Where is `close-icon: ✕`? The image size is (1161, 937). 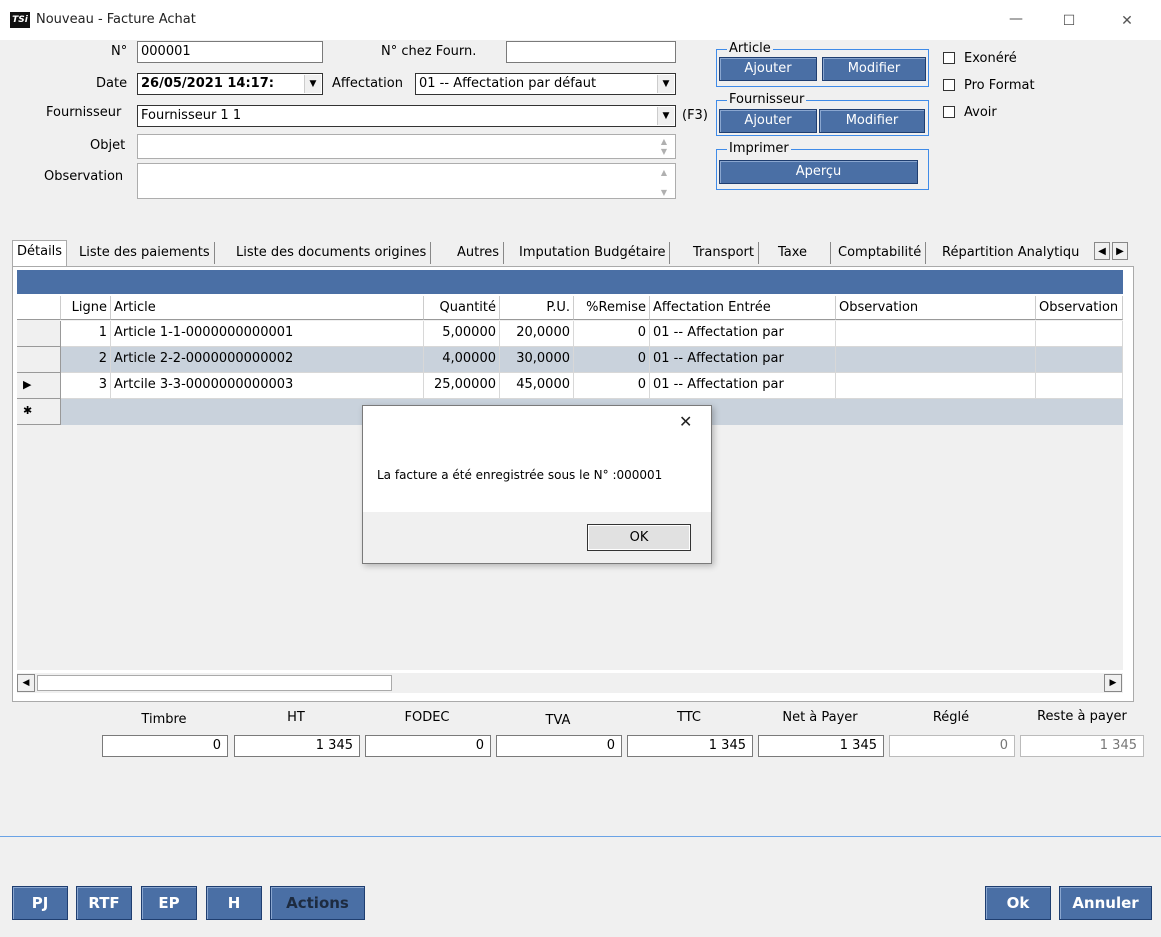 close-icon: ✕ is located at coordinates (1127, 21).